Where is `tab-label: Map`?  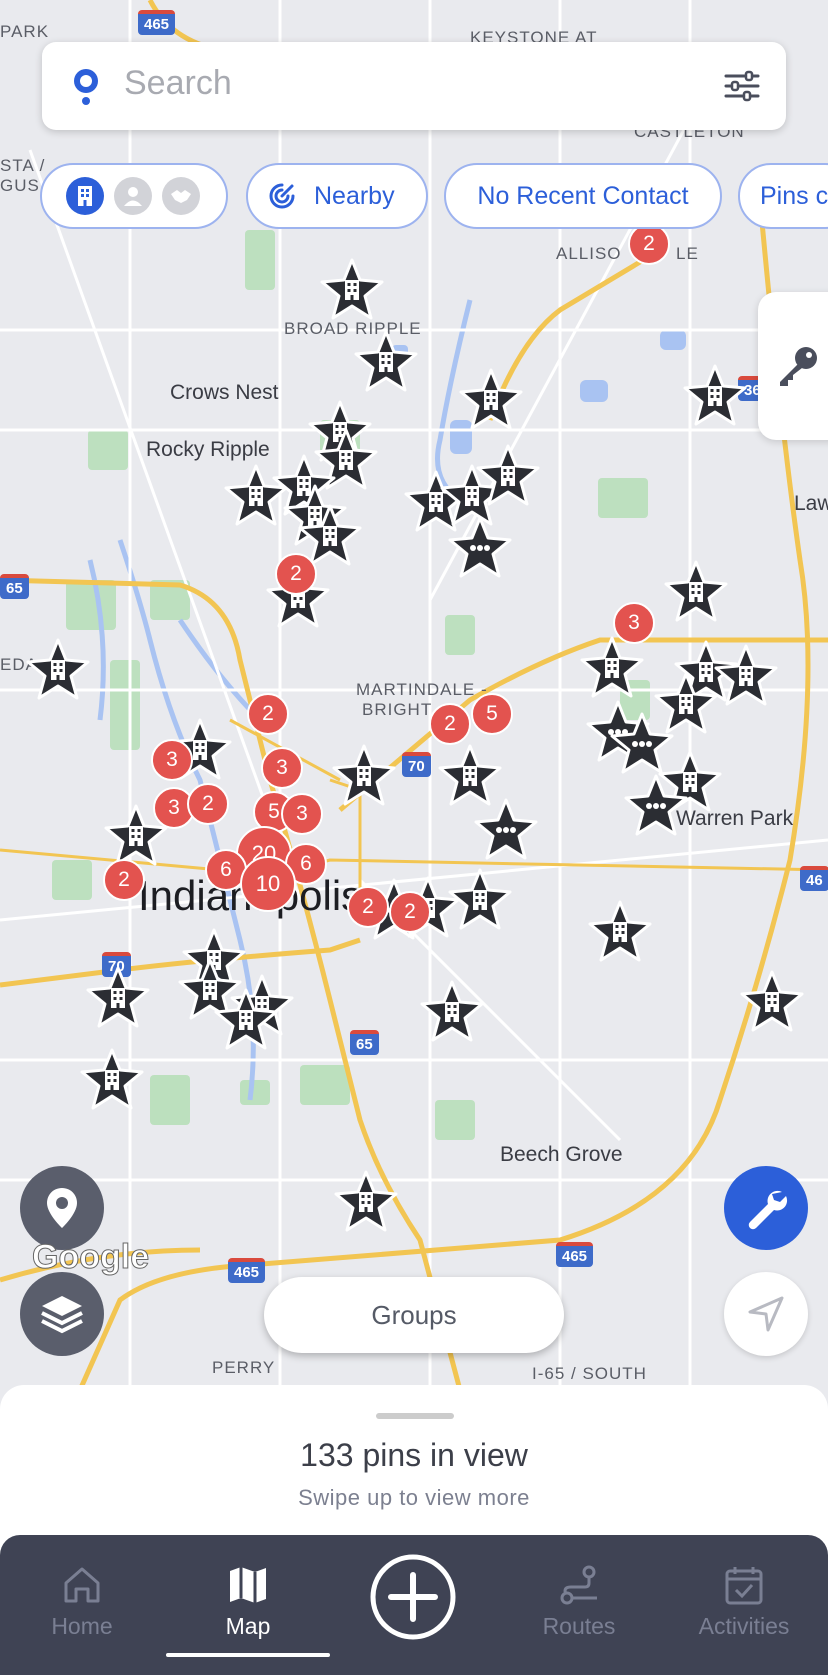
tab-label: Map is located at coordinates (248, 1626).